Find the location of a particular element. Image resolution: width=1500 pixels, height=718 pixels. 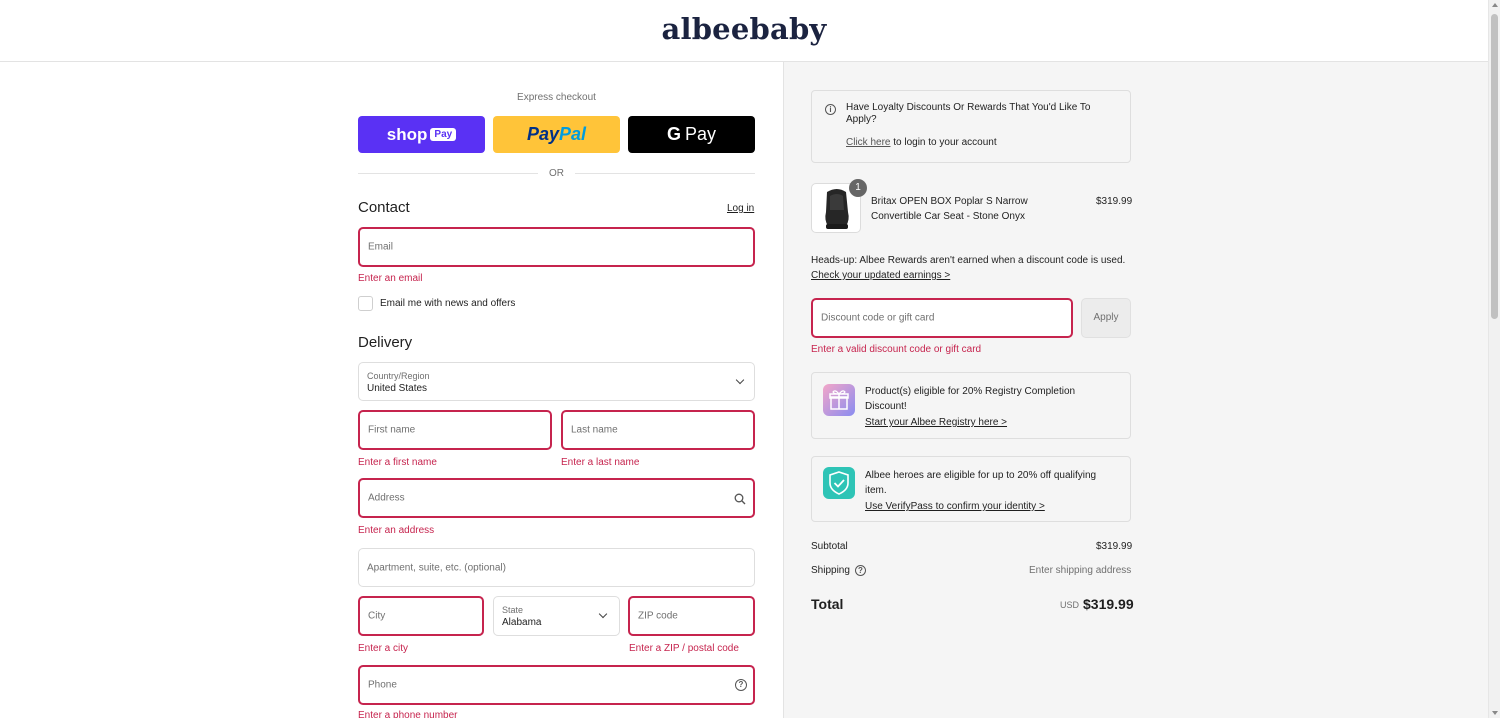

shop-pay-button: shop Pay is located at coordinates (421, 134).